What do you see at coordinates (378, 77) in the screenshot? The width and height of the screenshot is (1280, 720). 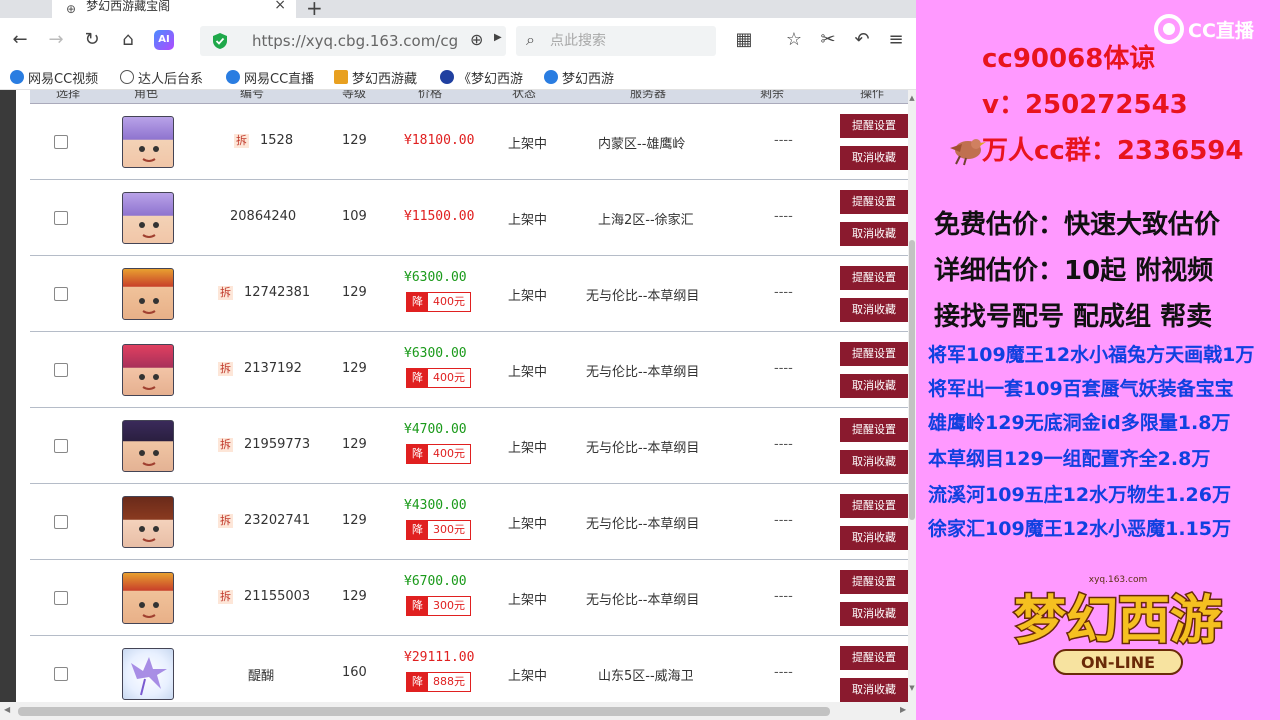 I see `bookmark-item: 梦幻西游藏` at bounding box center [378, 77].